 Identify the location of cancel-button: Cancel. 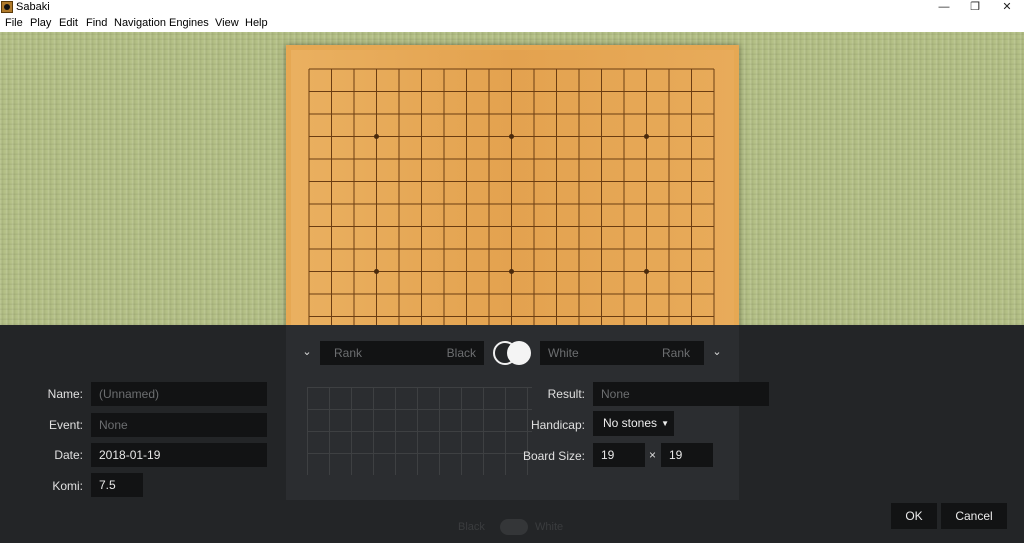
(974, 516).